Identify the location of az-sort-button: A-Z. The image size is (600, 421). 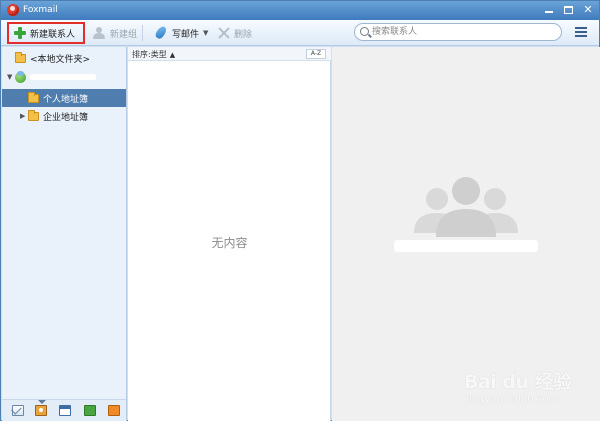
(316, 54).